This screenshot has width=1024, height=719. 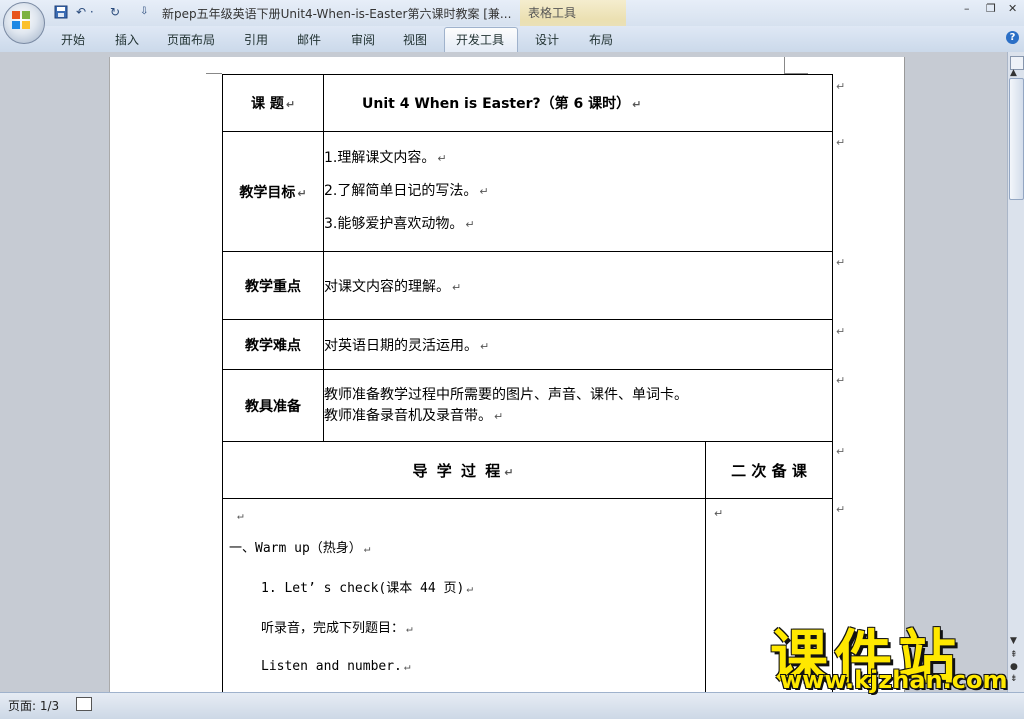 I want to click on tab-page-layout: 页面布局, so click(x=191, y=39).